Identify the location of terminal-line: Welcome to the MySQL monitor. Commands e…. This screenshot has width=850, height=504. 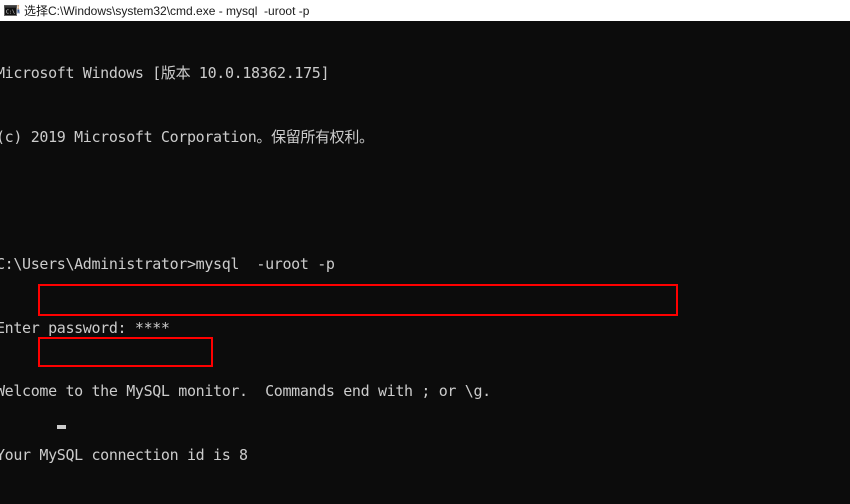
(245, 391).